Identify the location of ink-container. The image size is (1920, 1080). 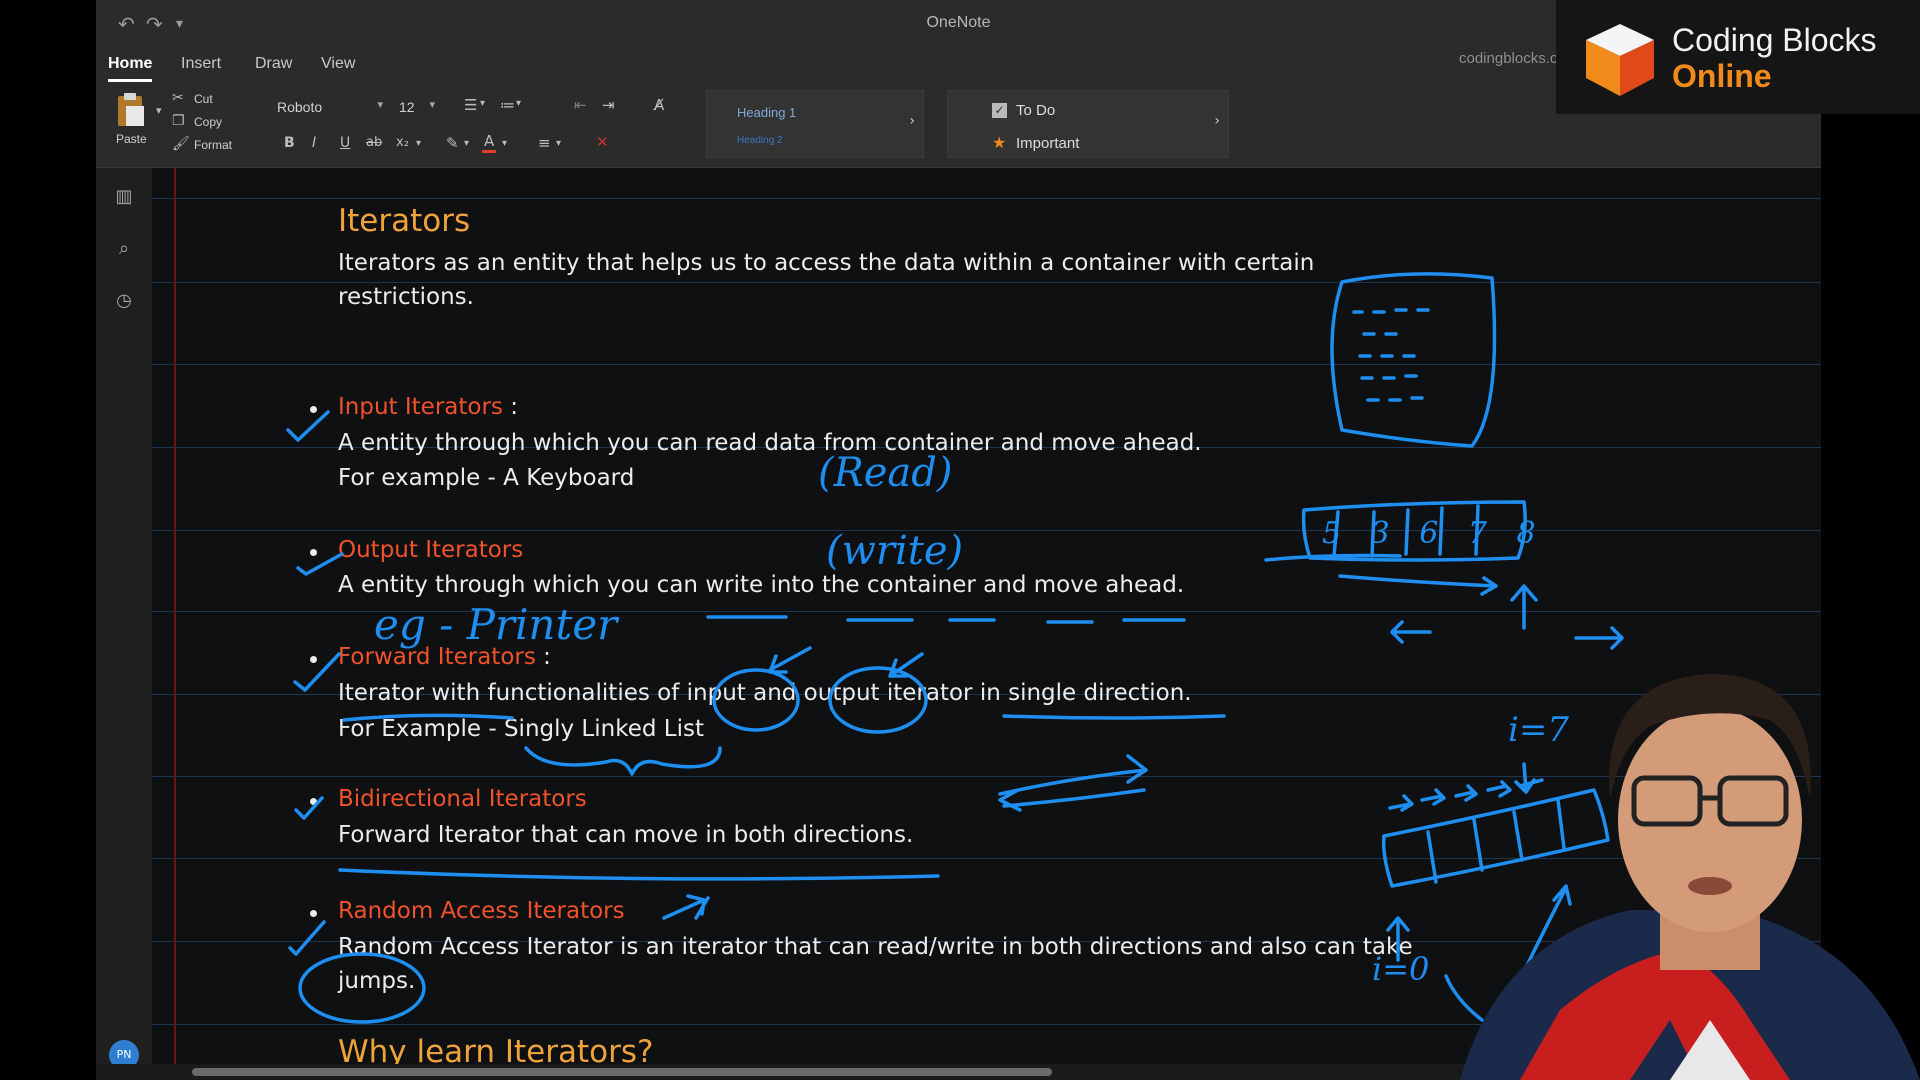
(1413, 360).